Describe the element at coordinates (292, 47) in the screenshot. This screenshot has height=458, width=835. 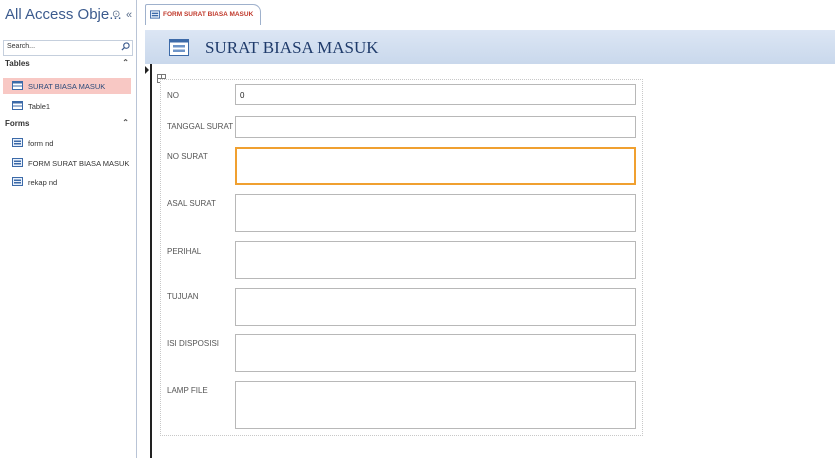
I see `form-title: SURAT BIASA MASUK` at that location.